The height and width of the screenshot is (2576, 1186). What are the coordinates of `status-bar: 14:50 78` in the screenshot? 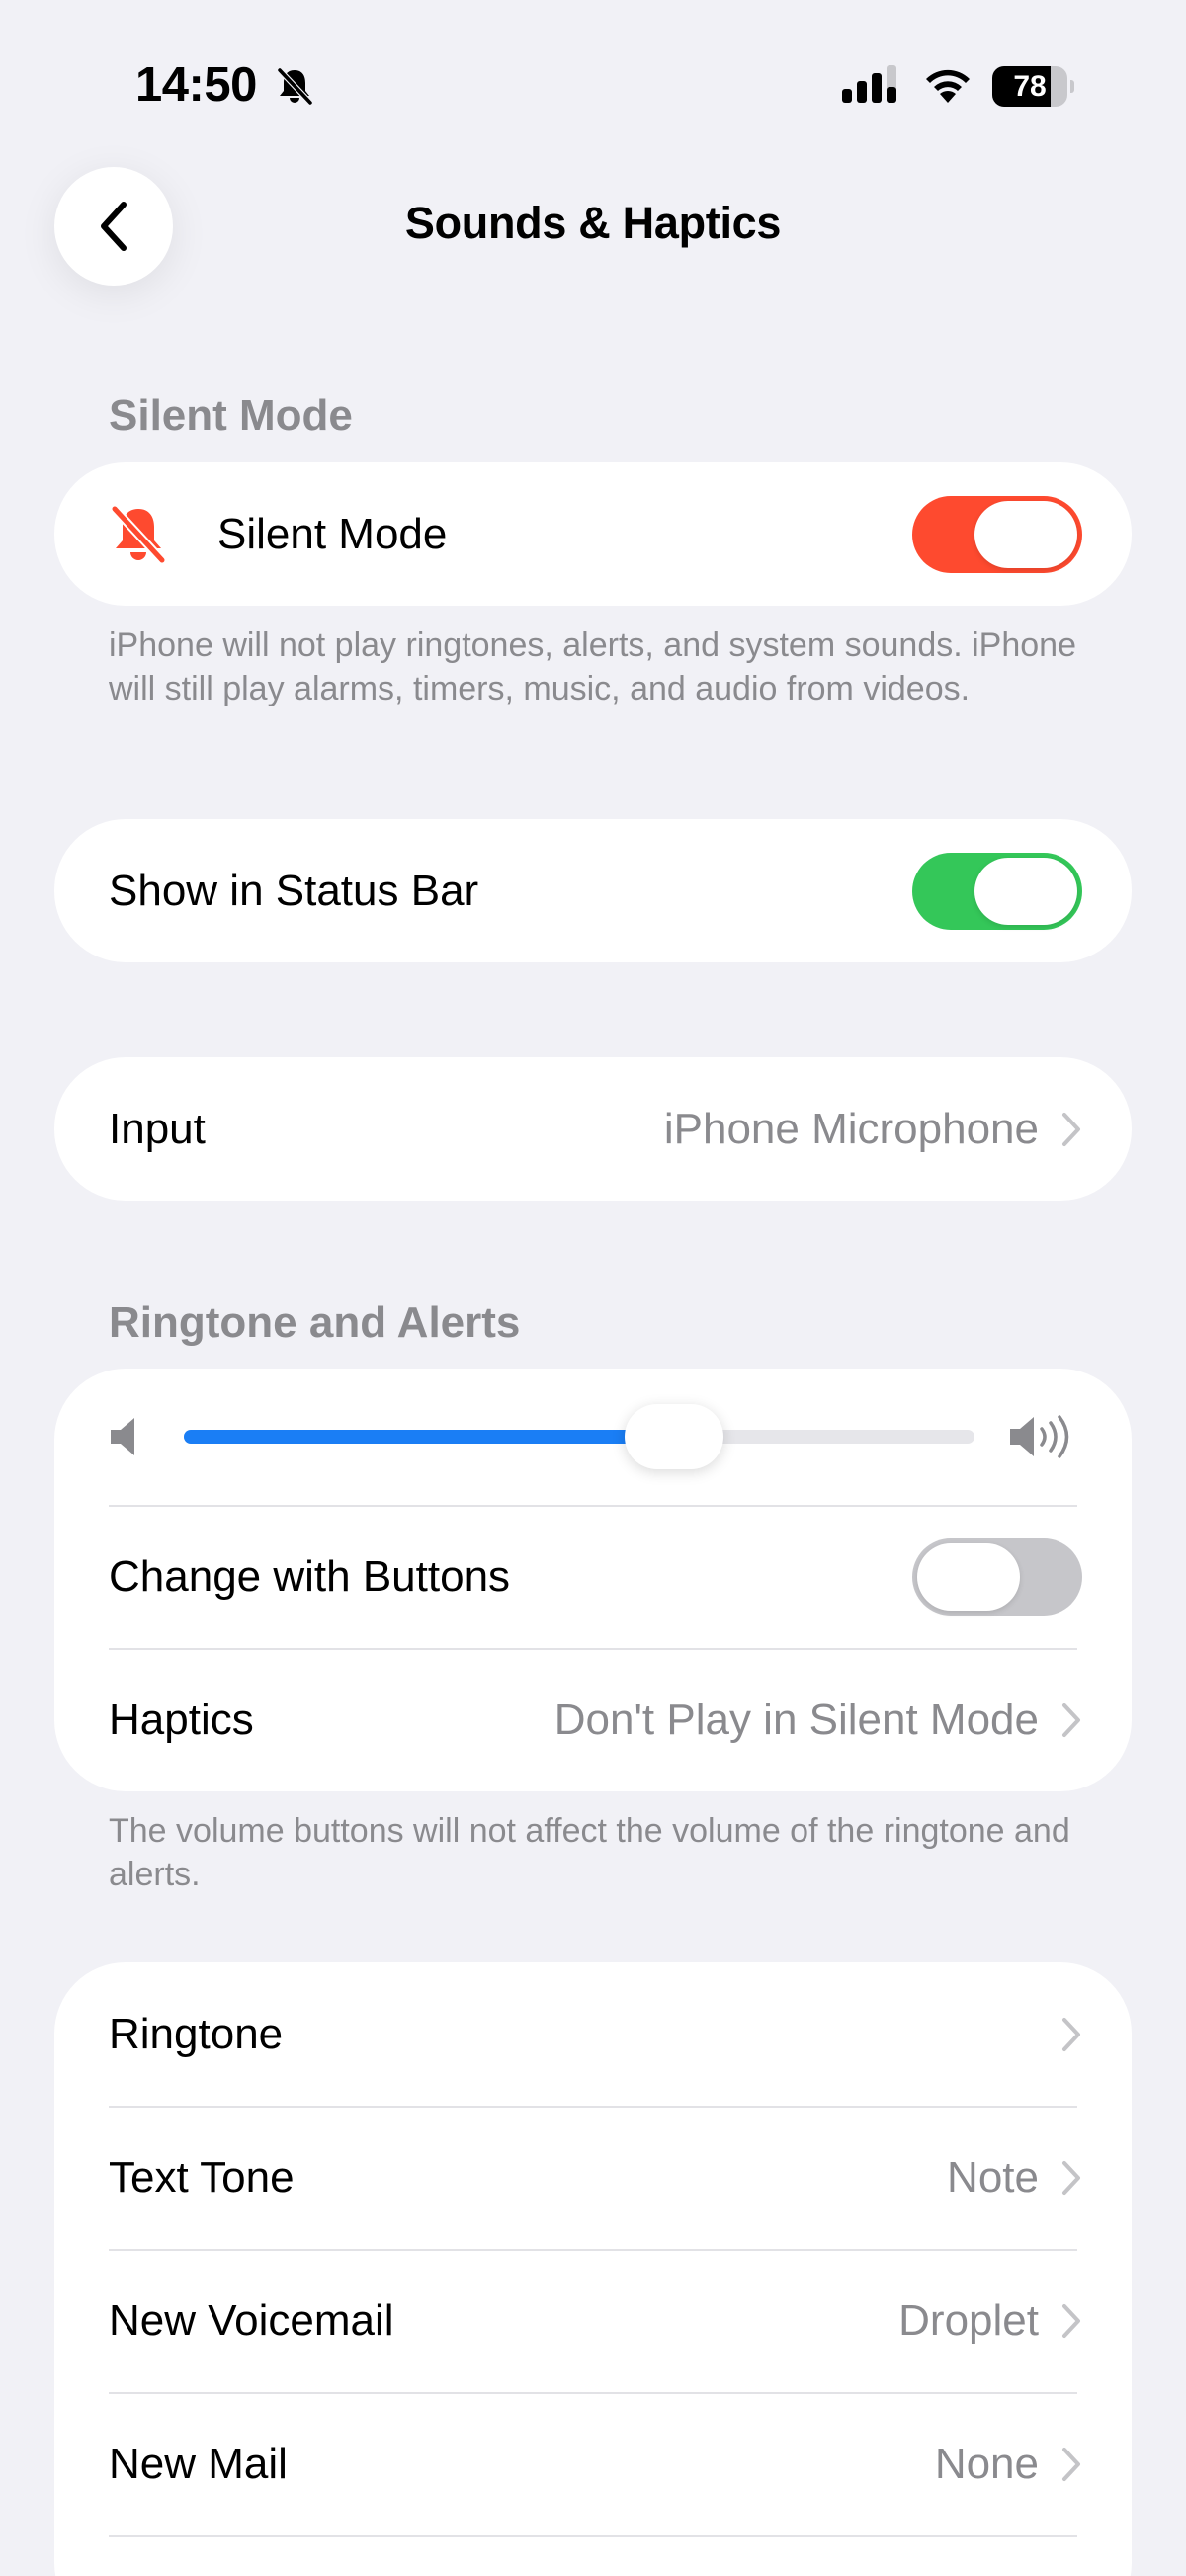 It's located at (593, 74).